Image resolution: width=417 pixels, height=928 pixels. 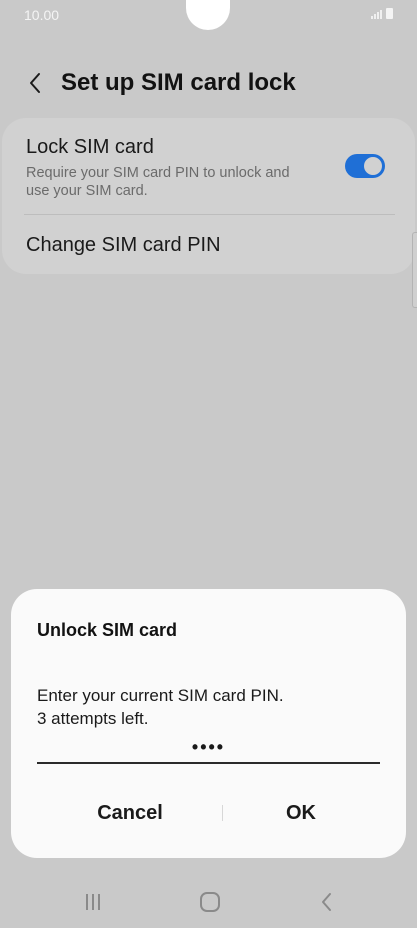 I want to click on change-sim-card-pin-item: Change SIM card PIN, so click(x=123, y=245).